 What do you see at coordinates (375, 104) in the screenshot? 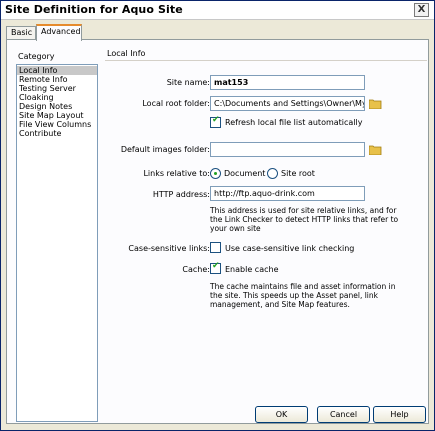
I see `local-root-folder-icon` at bounding box center [375, 104].